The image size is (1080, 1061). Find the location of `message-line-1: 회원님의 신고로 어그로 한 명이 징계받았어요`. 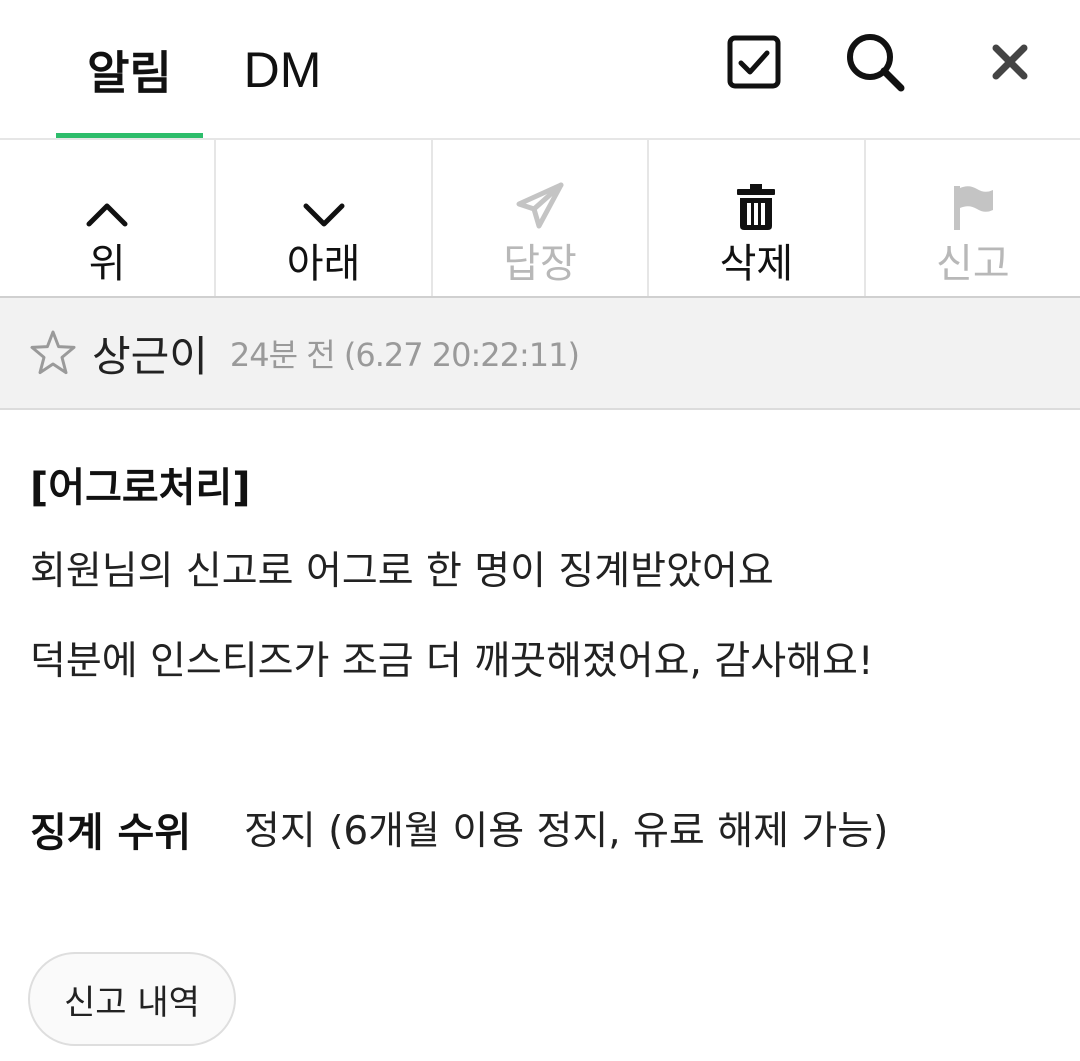

message-line-1: 회원님의 신고로 어그로 한 명이 징계받았어요 is located at coordinates (402, 571).